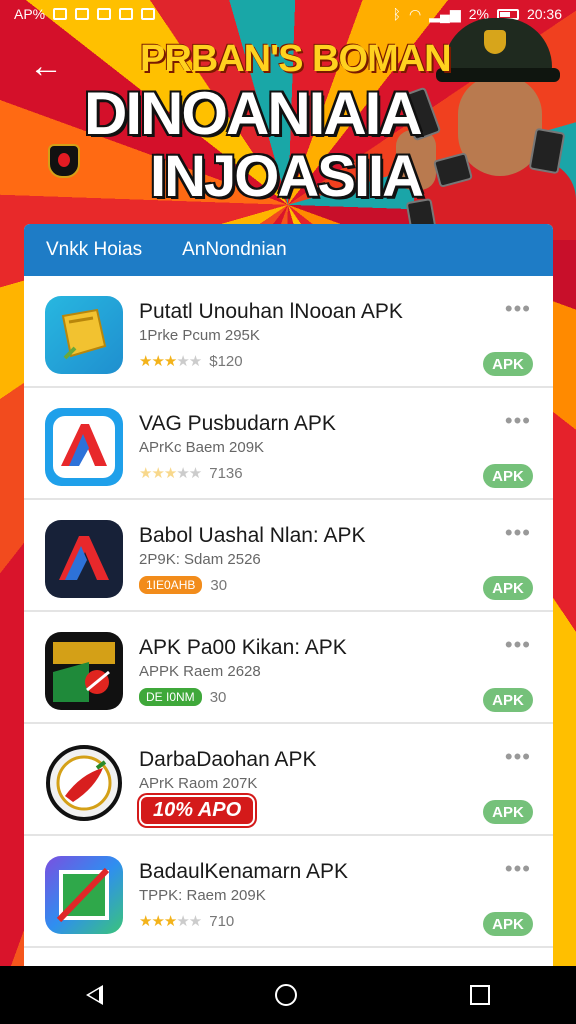  I want to click on green-frame-icon, so click(84, 895).